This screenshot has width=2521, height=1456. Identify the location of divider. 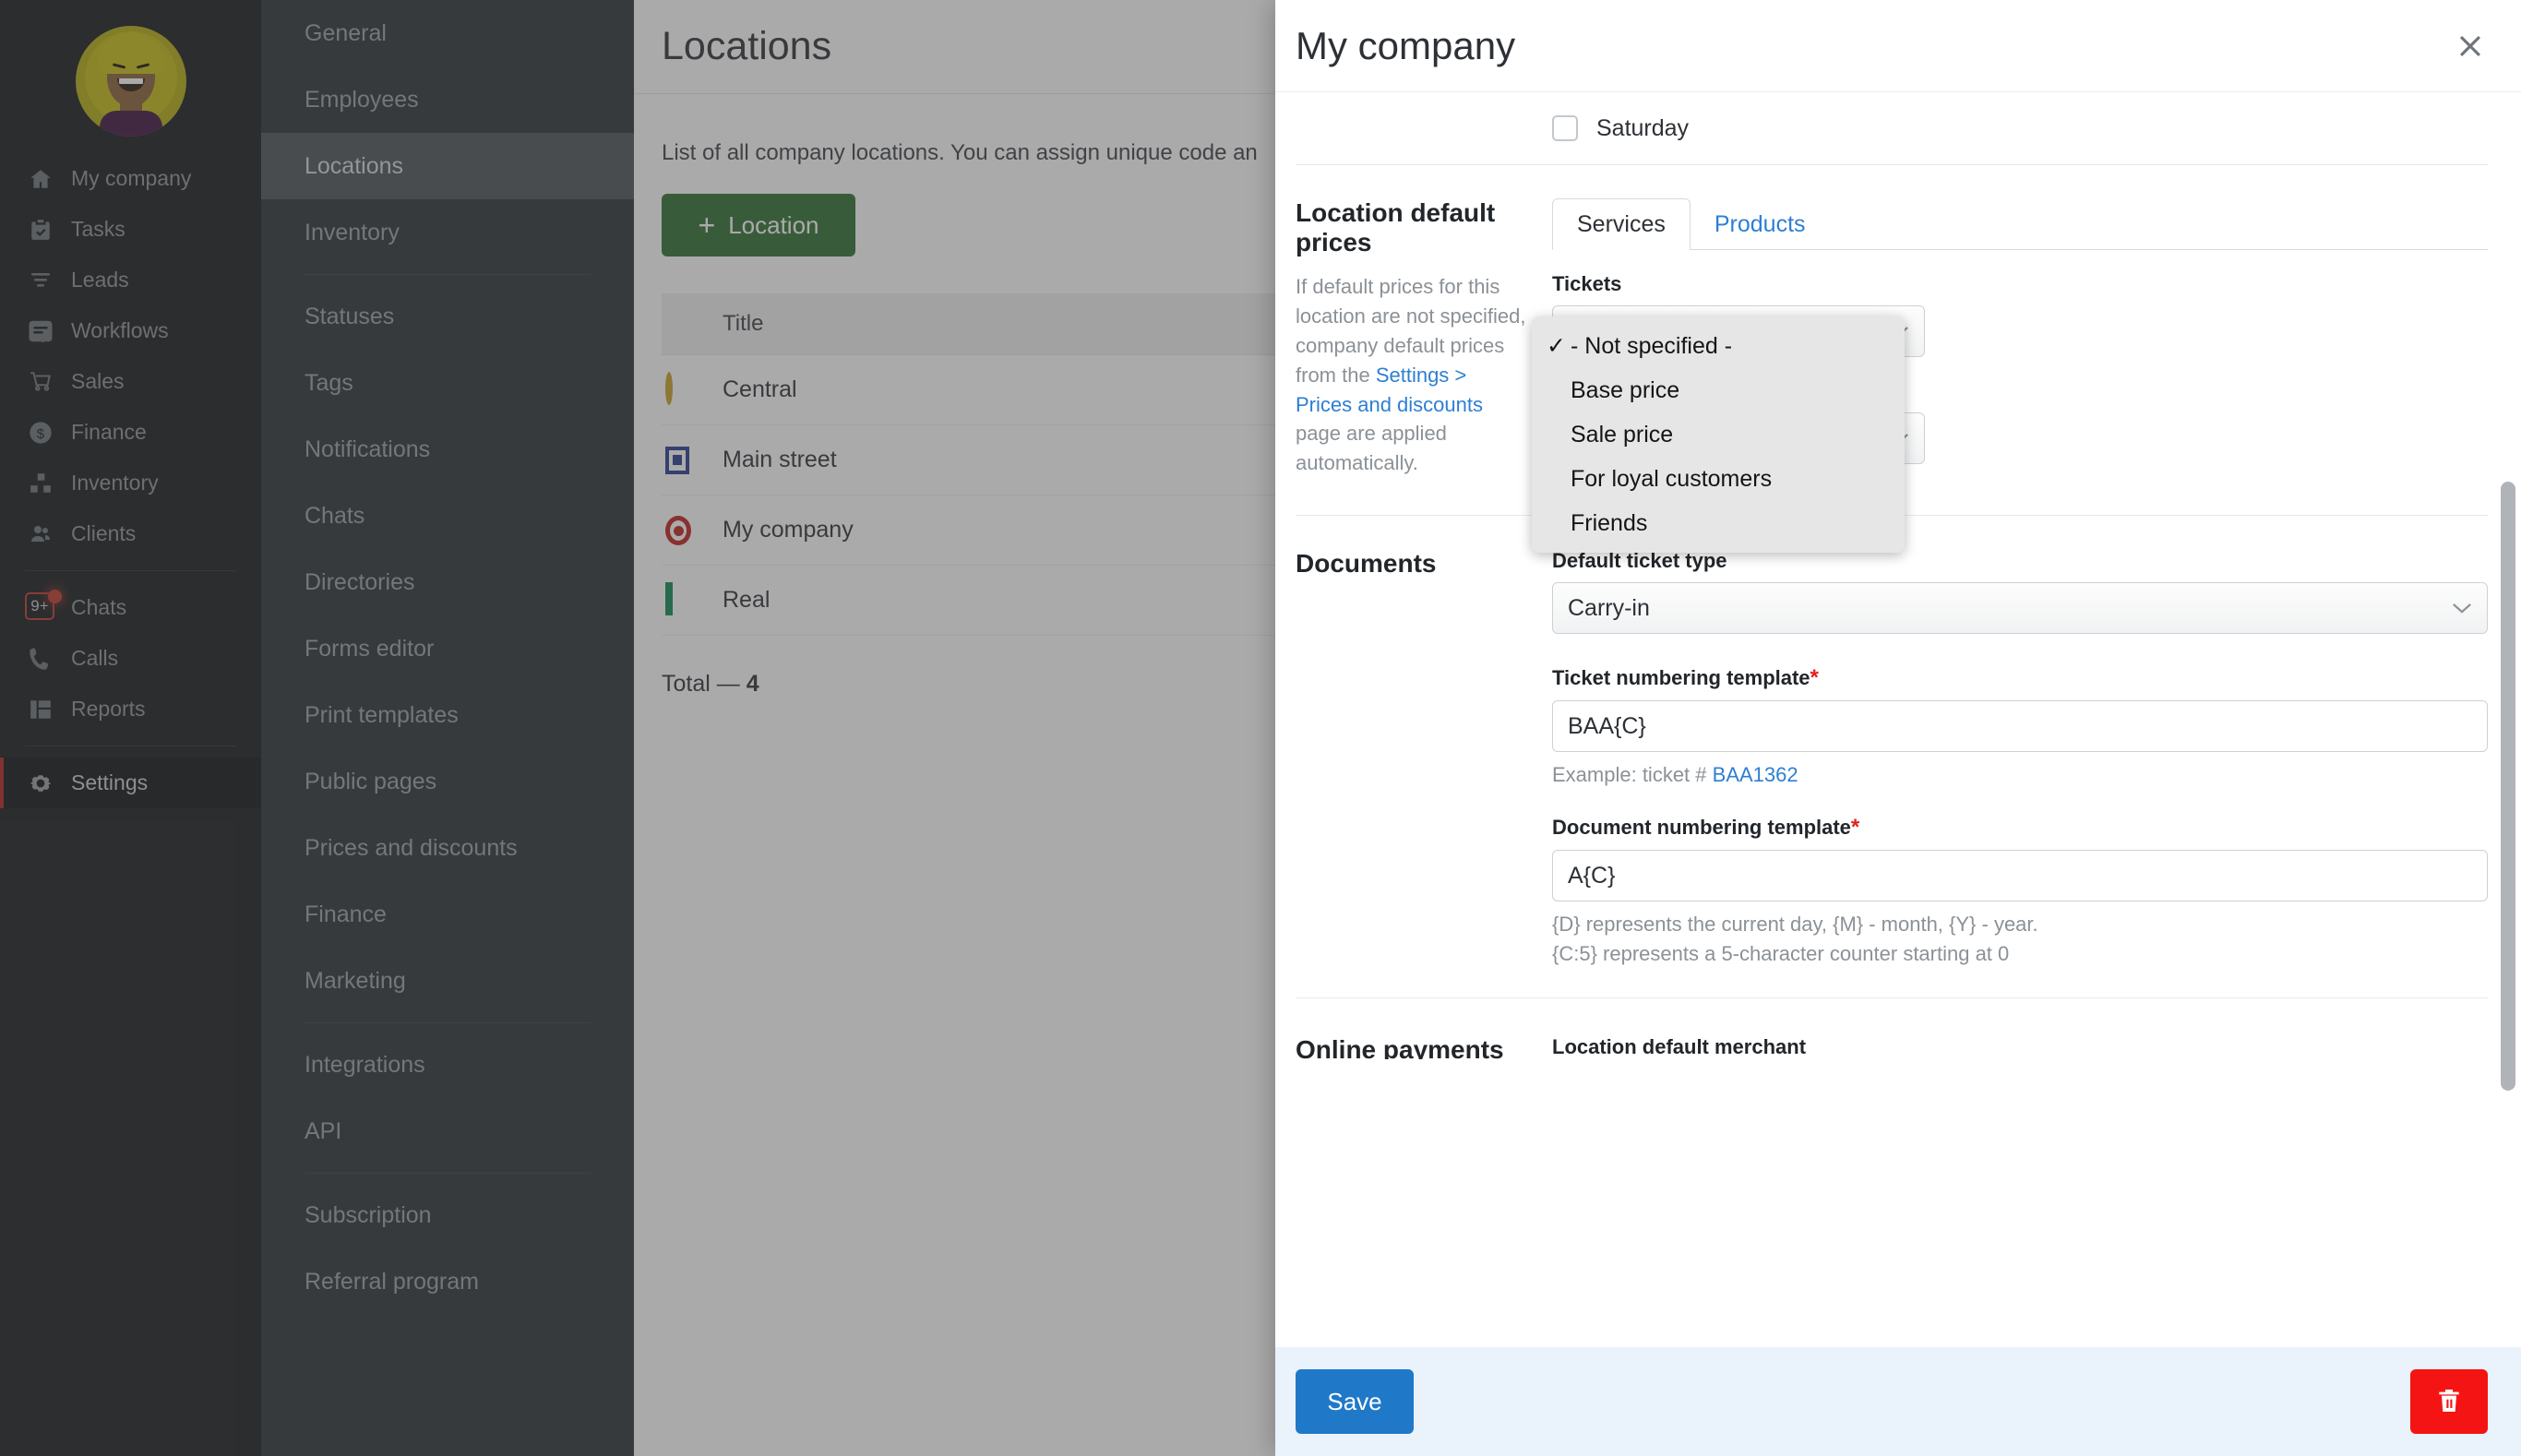
(1892, 998).